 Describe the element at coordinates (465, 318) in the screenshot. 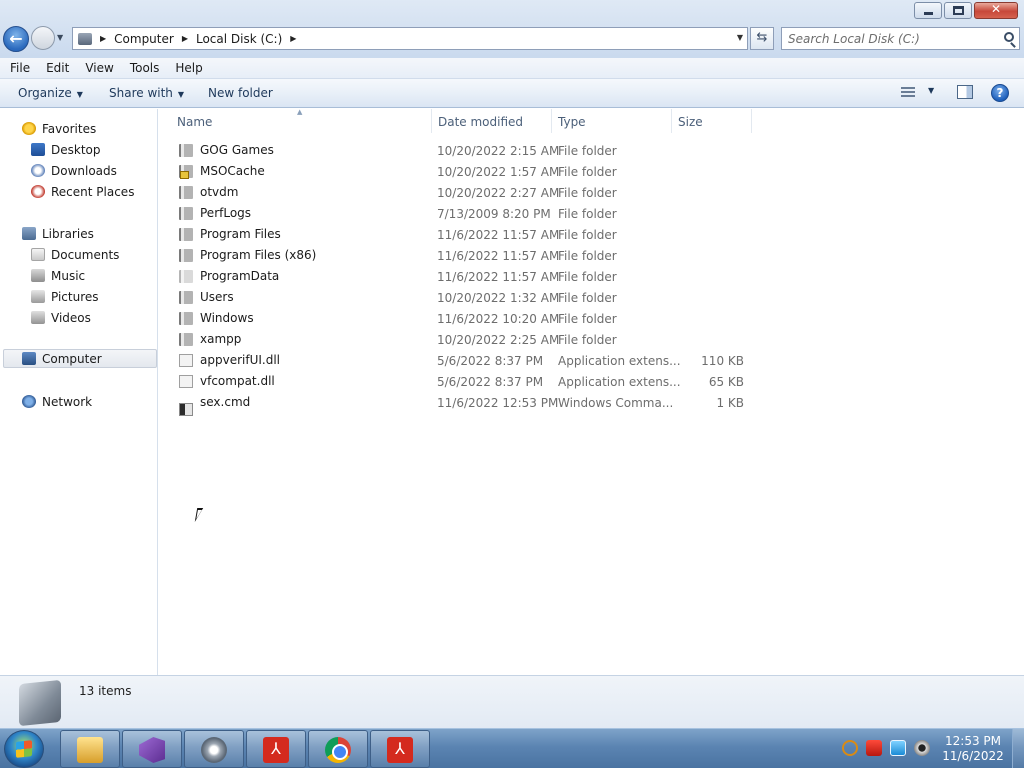

I see `file-row-windows: Windows 11/6/2022 10:20 AM File folder` at that location.